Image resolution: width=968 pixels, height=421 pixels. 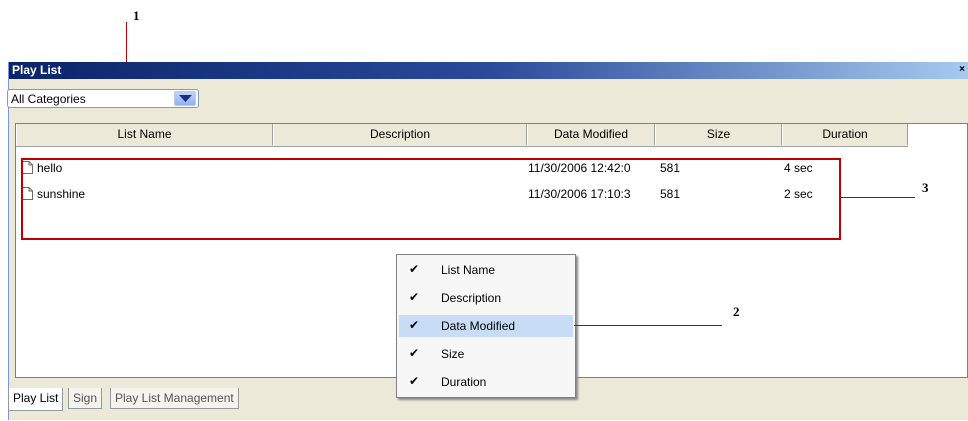 I want to click on tab-play-list: Play List, so click(x=36, y=399).